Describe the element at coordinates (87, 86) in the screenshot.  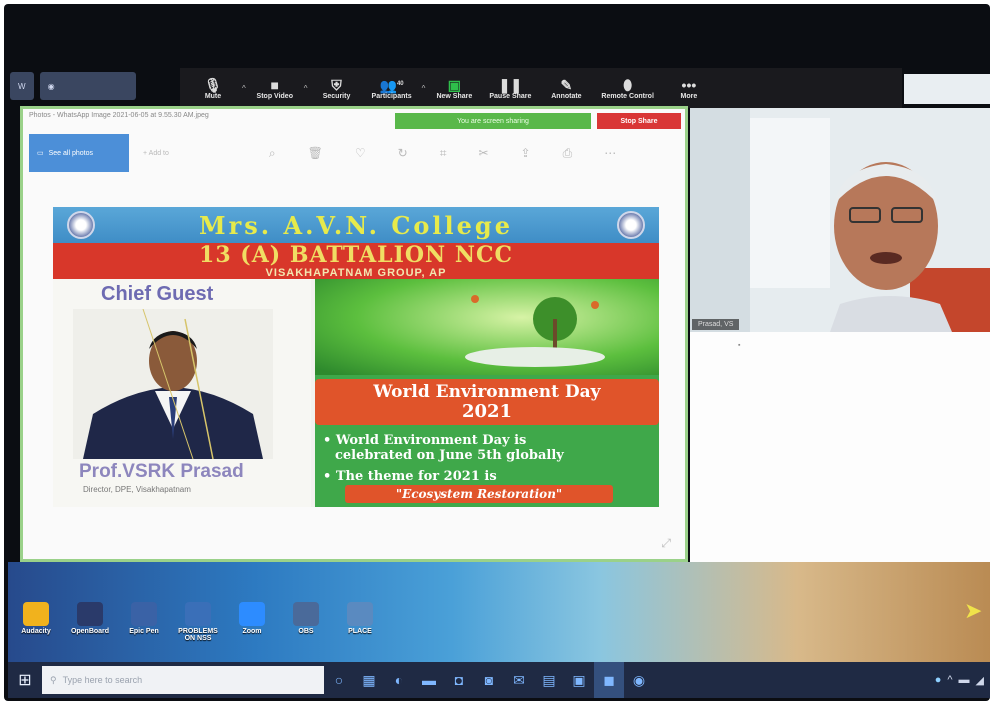
I see `zoom-thumbnail-chip: ◉` at that location.